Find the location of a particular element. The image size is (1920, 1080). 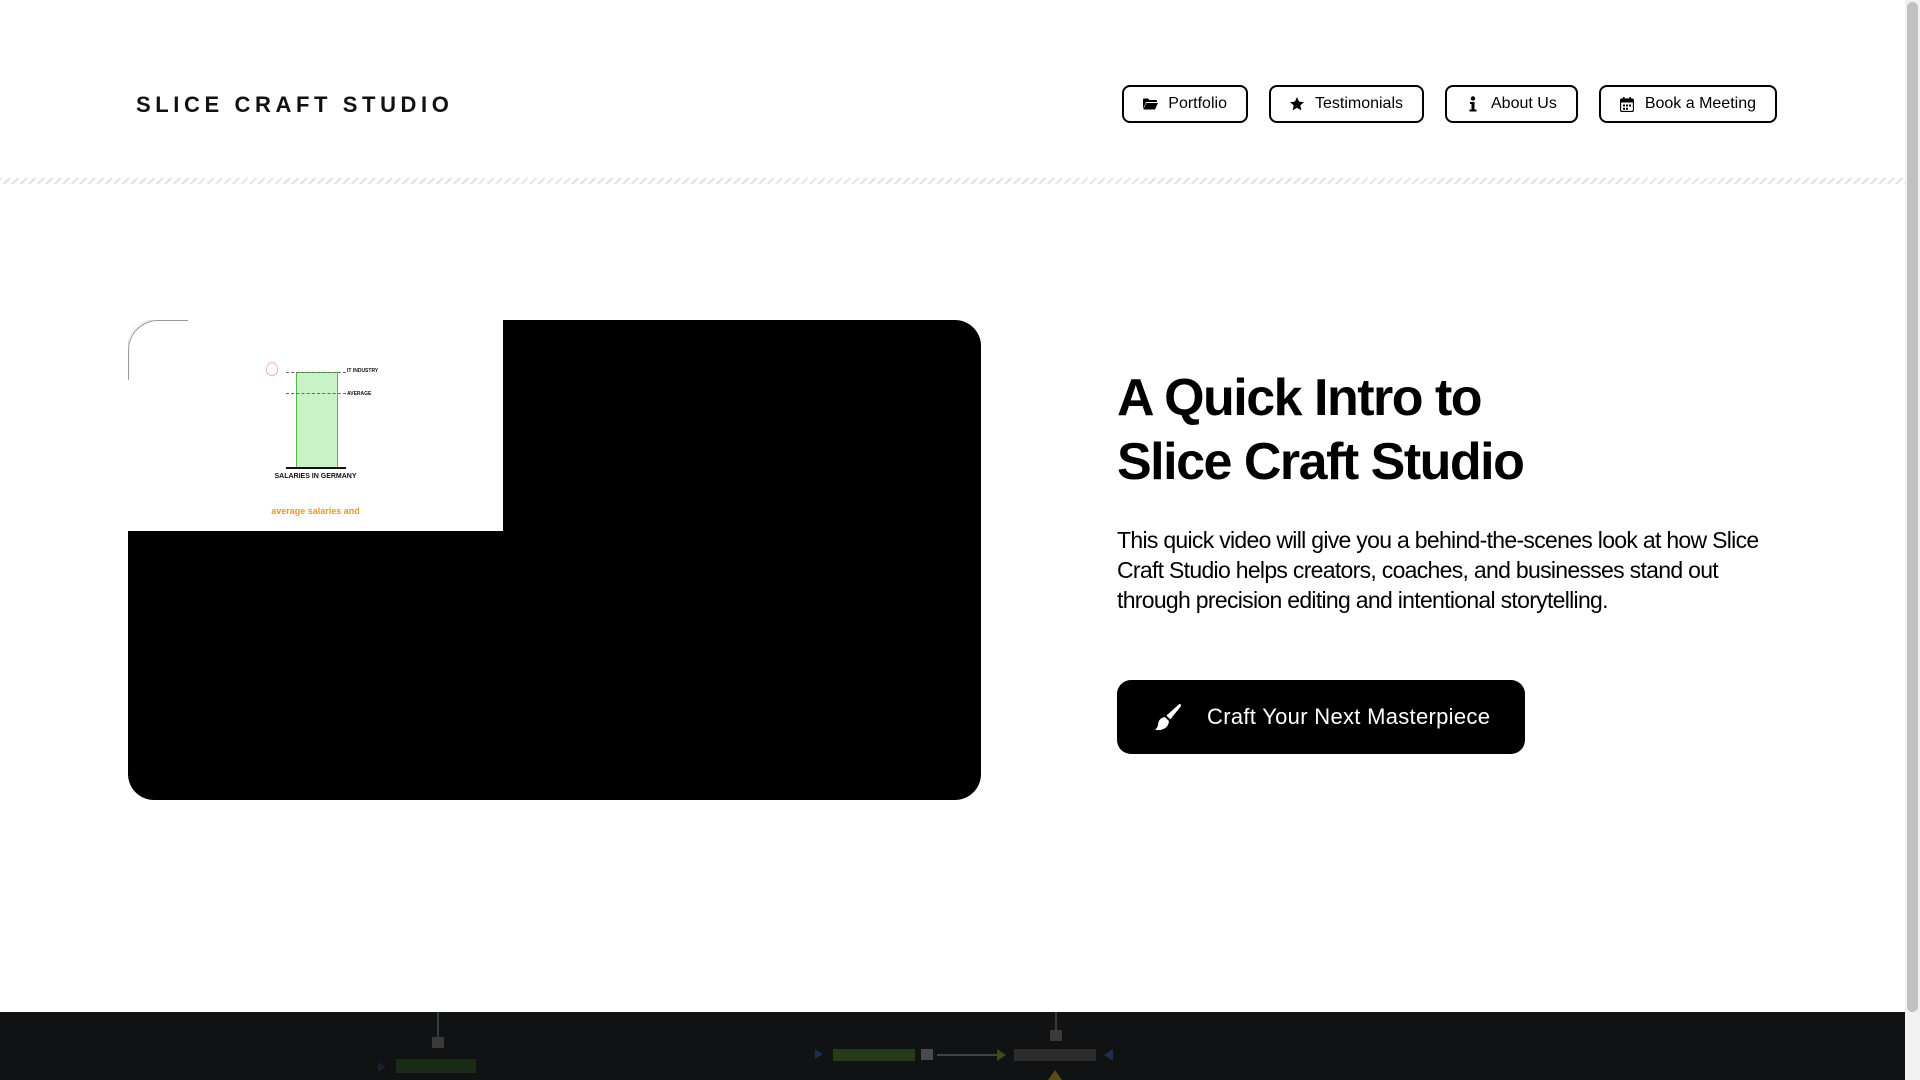

legend-average: AVERAGE is located at coordinates (359, 394).